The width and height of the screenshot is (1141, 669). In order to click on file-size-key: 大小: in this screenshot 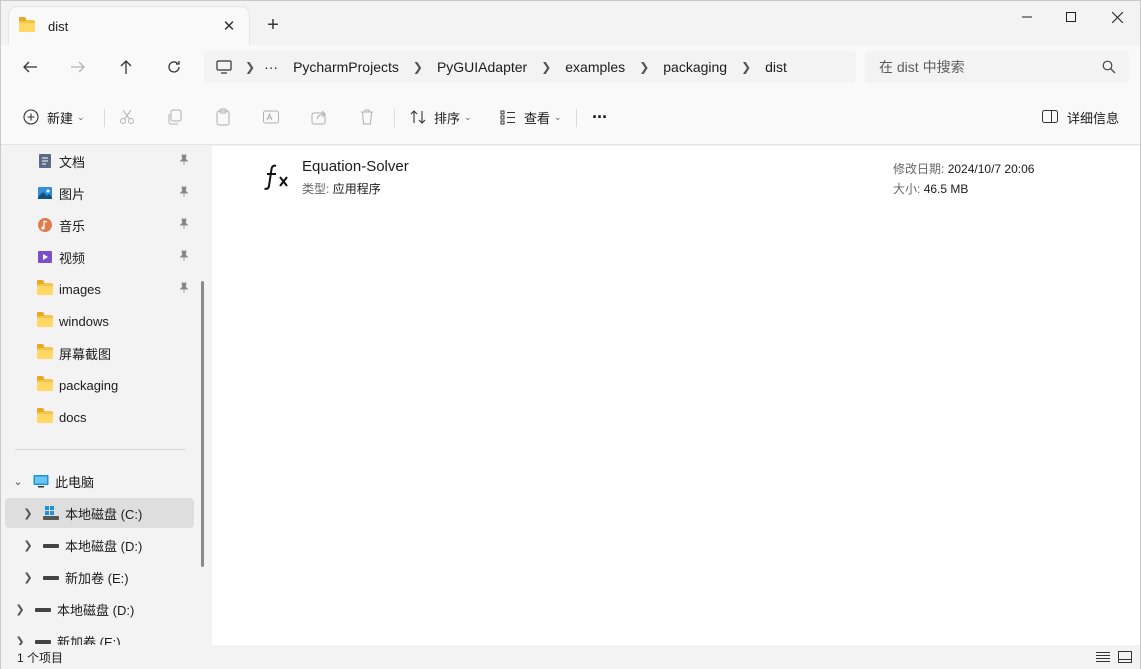, I will do `click(907, 189)`.